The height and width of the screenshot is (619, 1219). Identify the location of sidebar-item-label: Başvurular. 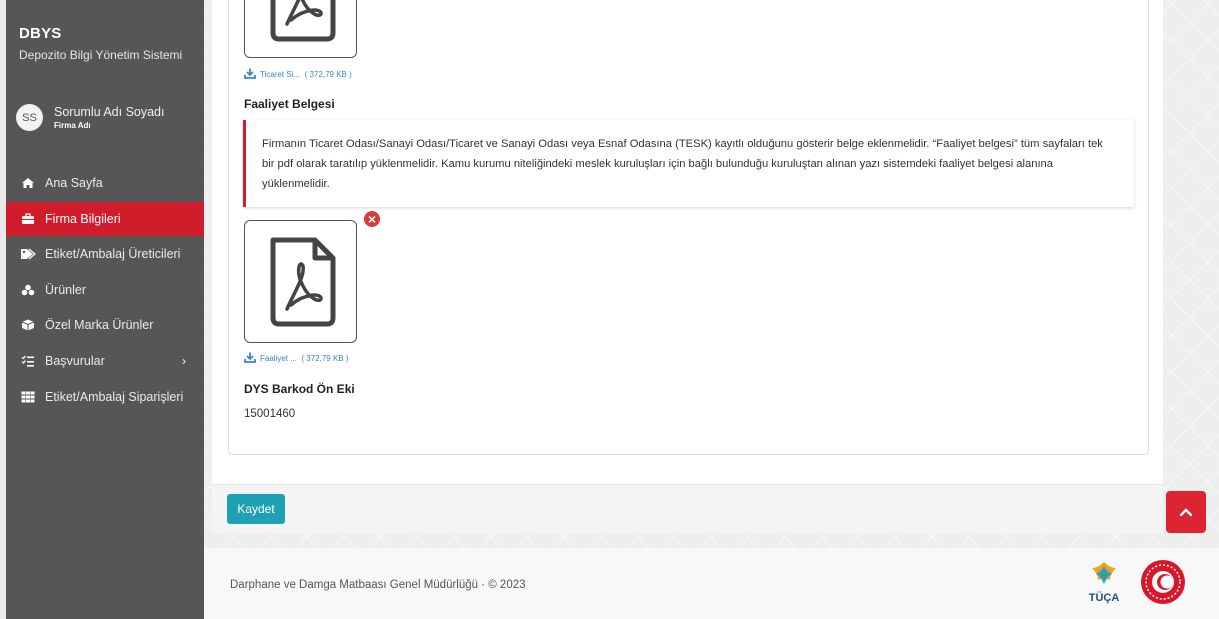
(75, 360).